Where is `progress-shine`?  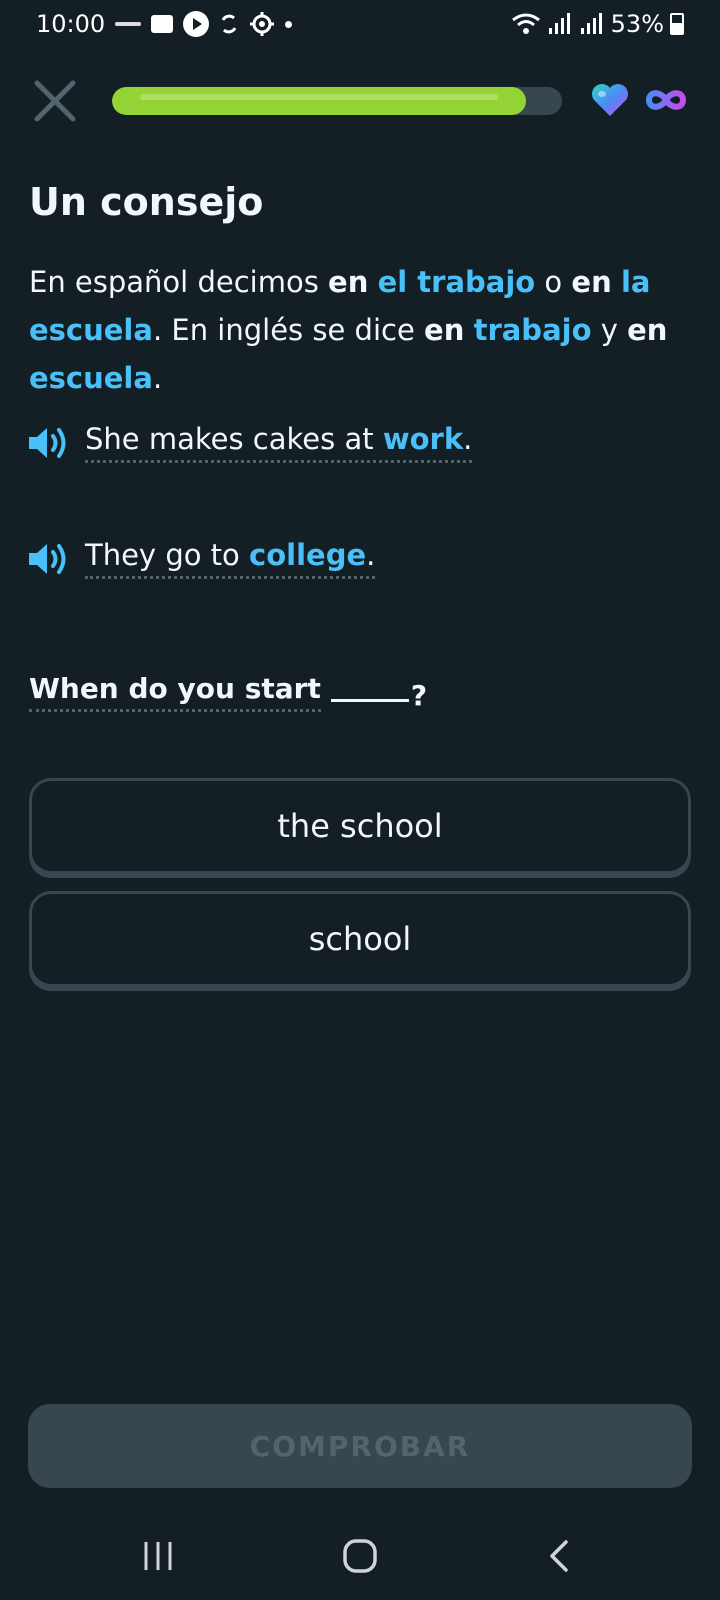
progress-shine is located at coordinates (319, 97).